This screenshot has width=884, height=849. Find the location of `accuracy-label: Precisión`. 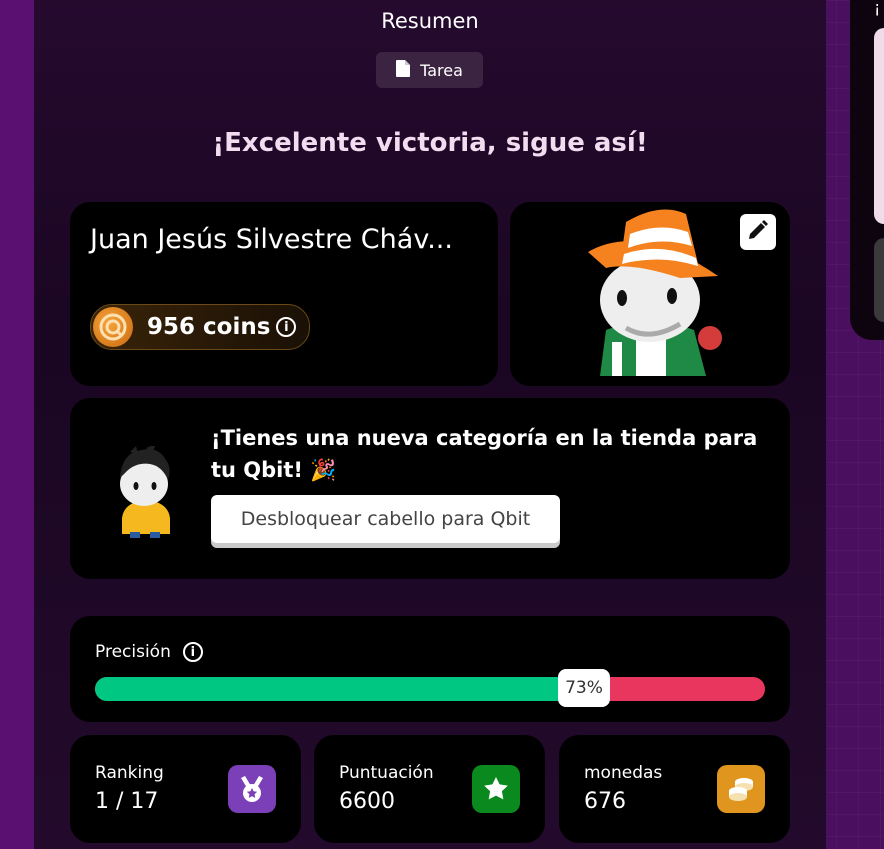

accuracy-label: Precisión is located at coordinates (133, 652).